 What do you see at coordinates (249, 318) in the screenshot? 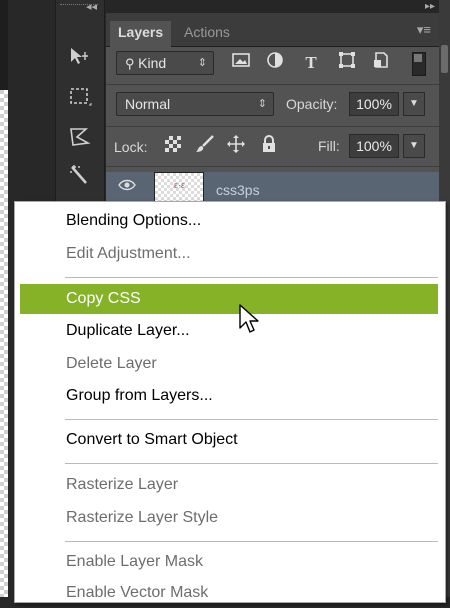
I see `mouse-cursor-icon` at bounding box center [249, 318].